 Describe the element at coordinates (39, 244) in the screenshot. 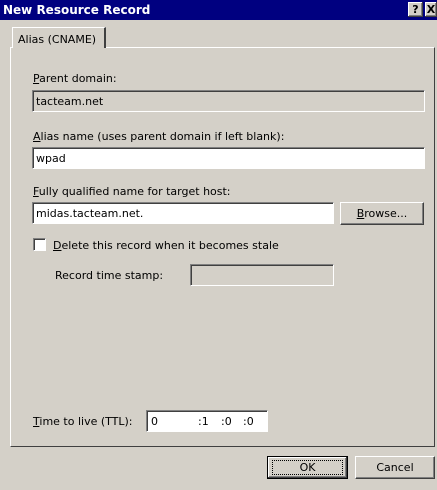

I see `delete-stale-checkbox` at that location.